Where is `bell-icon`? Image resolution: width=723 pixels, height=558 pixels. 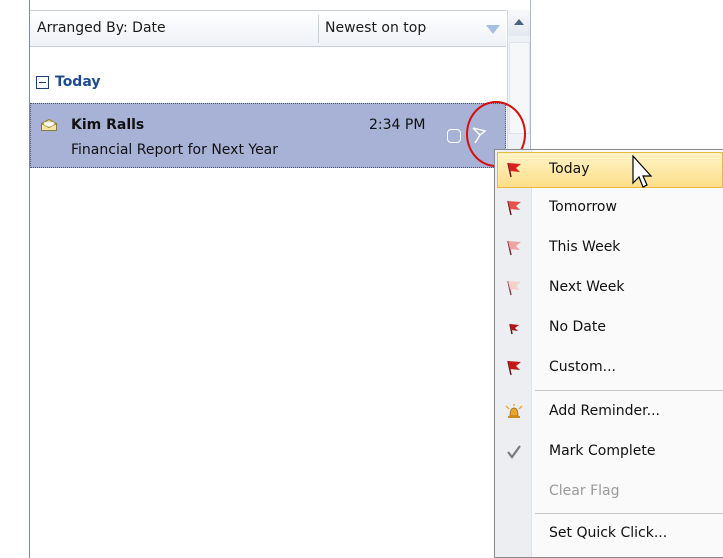 bell-icon is located at coordinates (514, 411).